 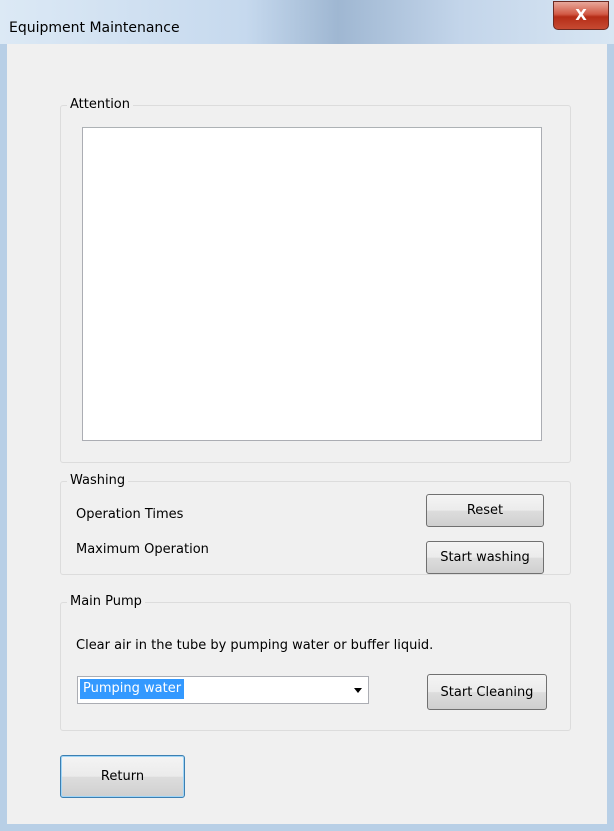 What do you see at coordinates (106, 602) in the screenshot?
I see `main-pump-group-label: Main Pump` at bounding box center [106, 602].